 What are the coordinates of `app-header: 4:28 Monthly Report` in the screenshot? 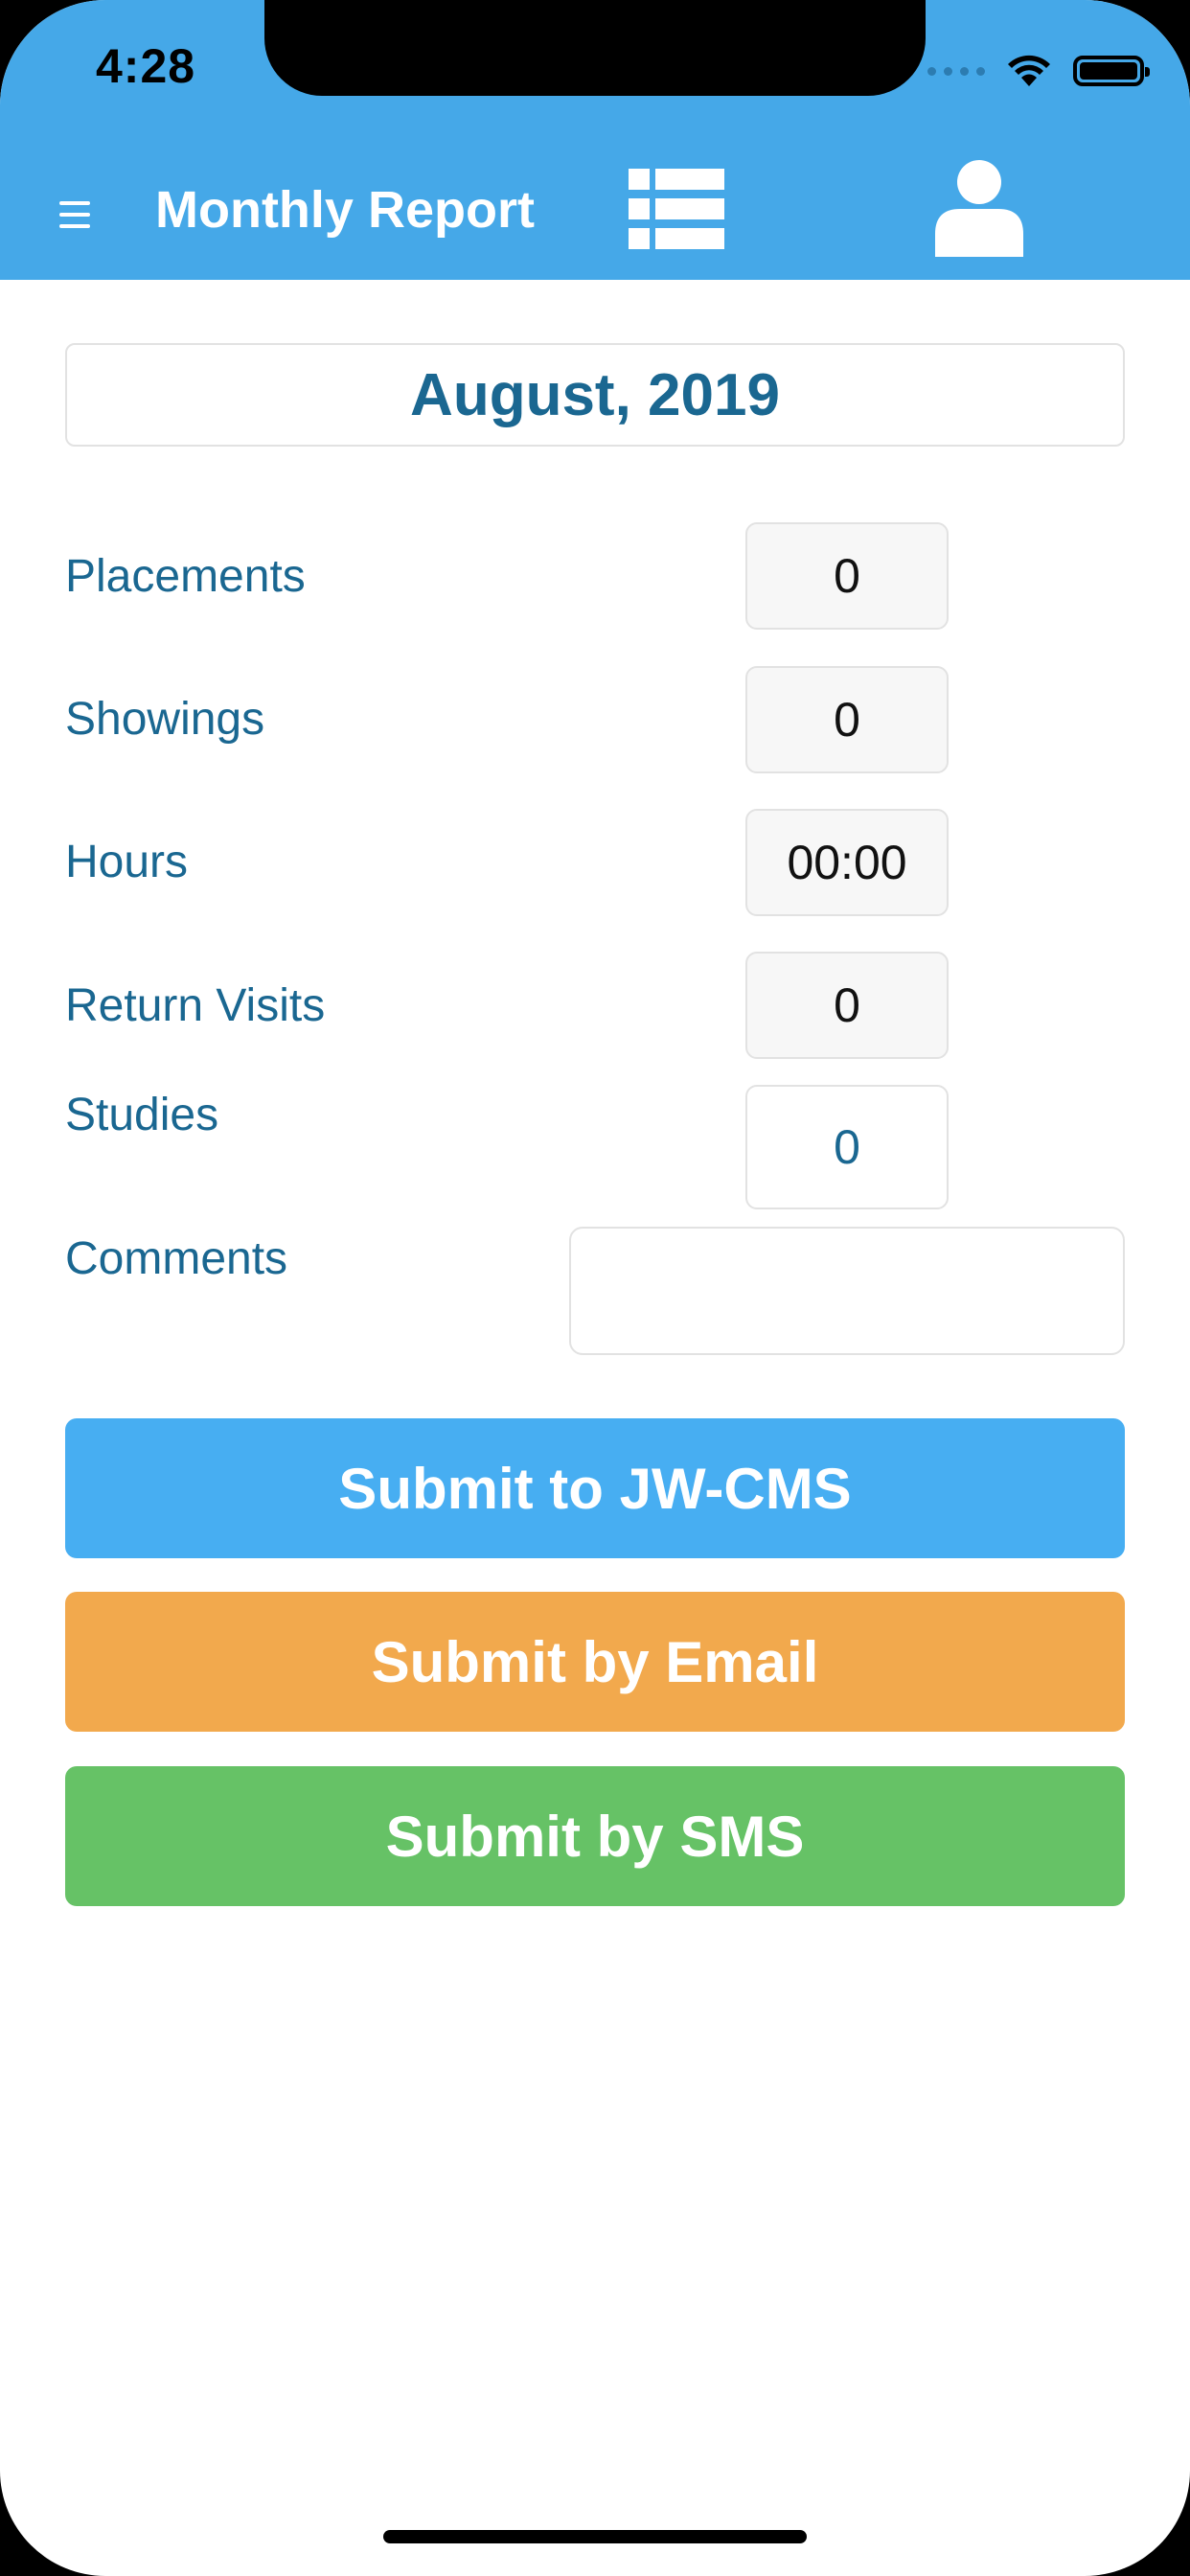 It's located at (595, 140).